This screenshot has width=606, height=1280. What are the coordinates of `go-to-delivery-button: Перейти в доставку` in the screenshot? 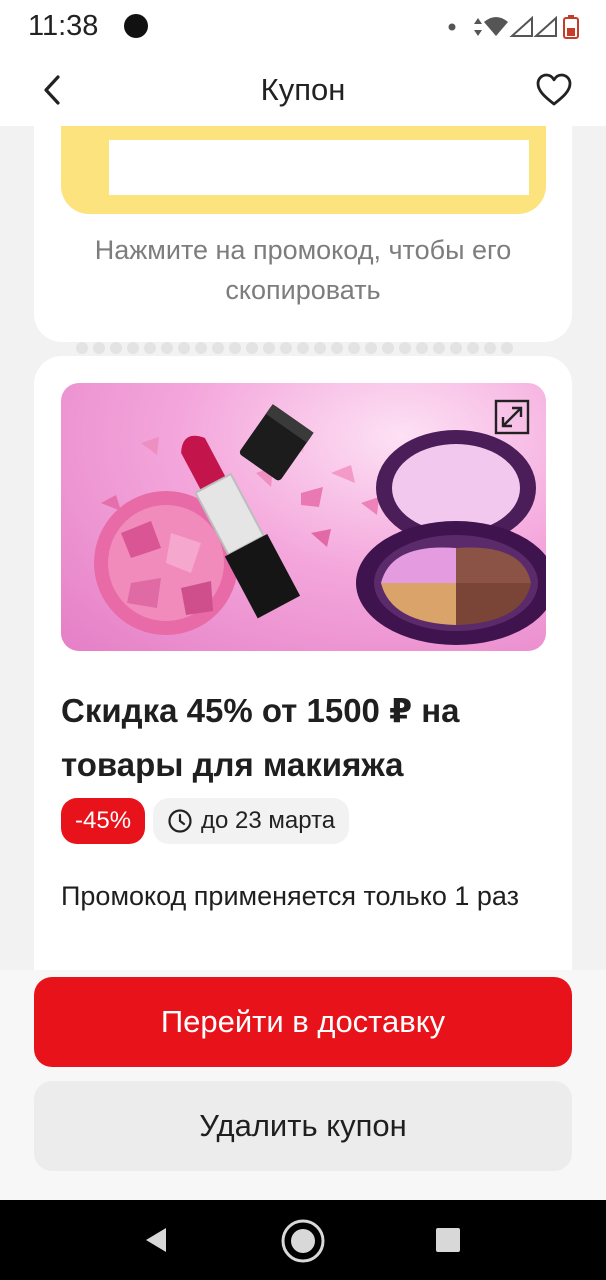 It's located at (303, 1022).